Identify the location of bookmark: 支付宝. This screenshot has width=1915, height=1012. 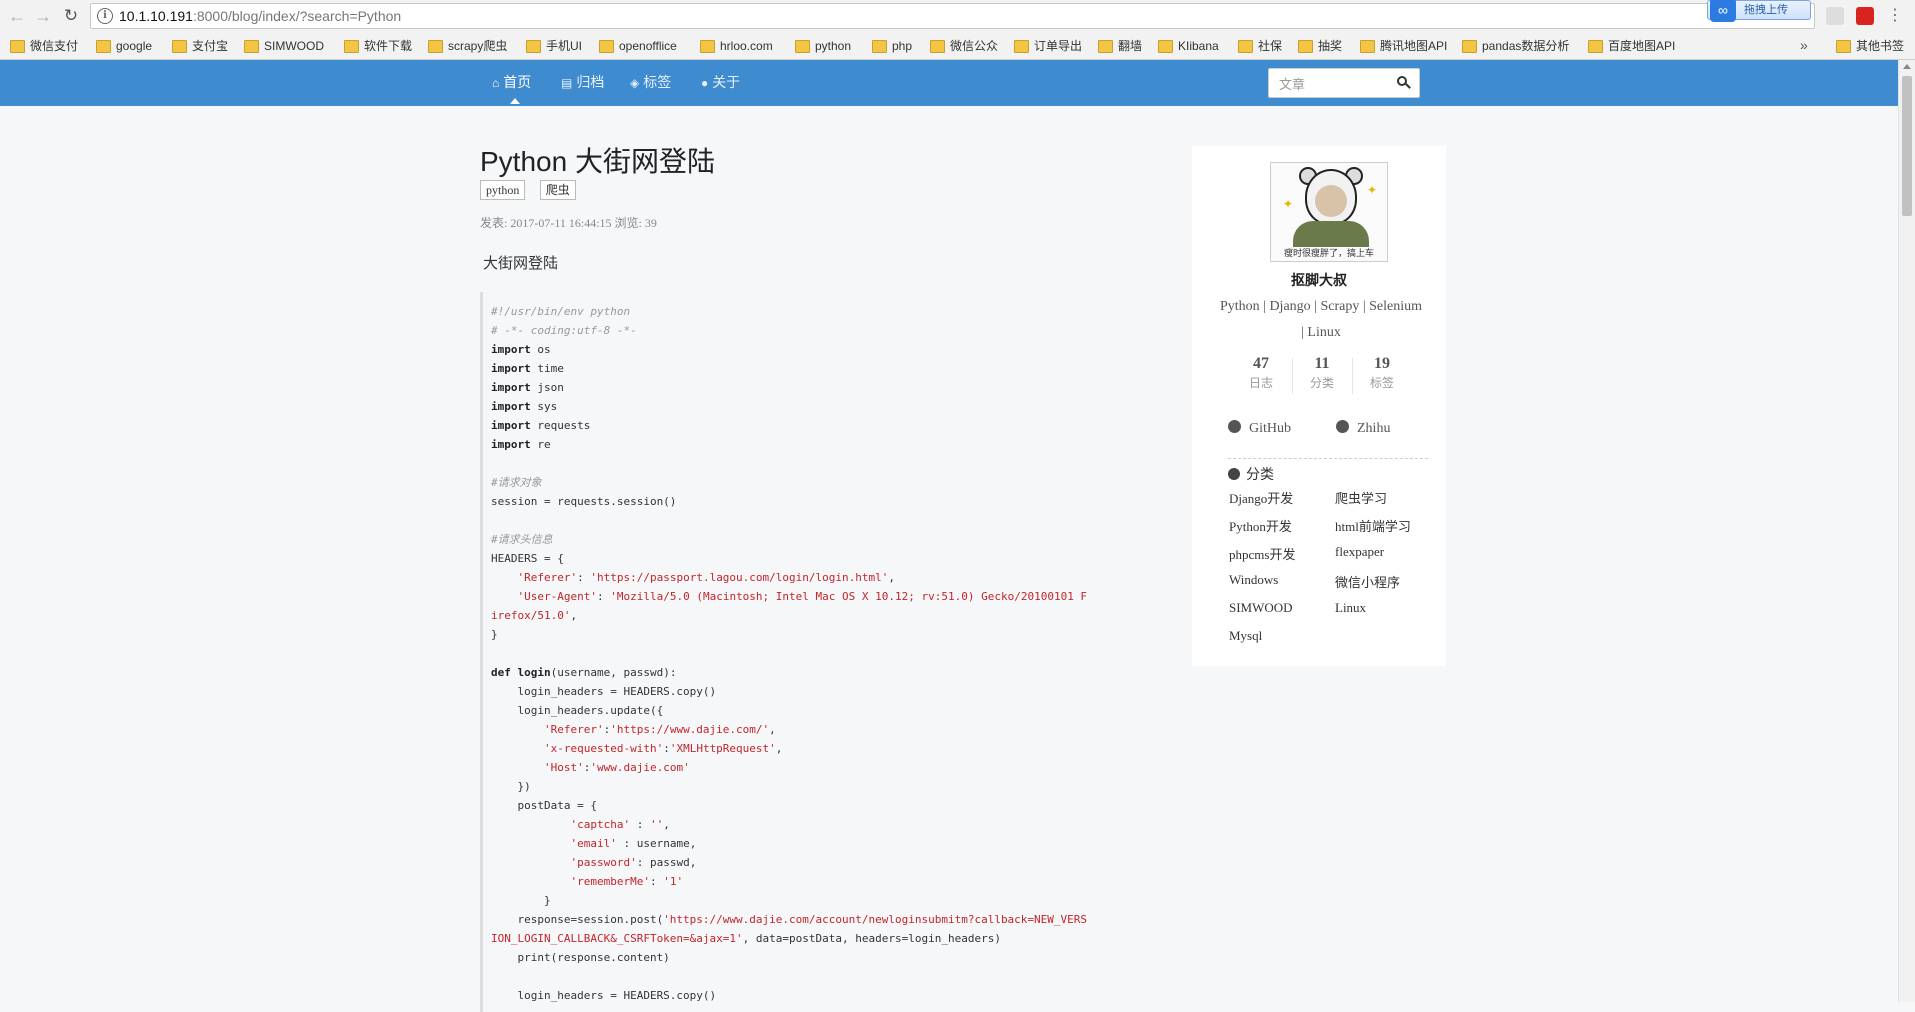
(200, 46).